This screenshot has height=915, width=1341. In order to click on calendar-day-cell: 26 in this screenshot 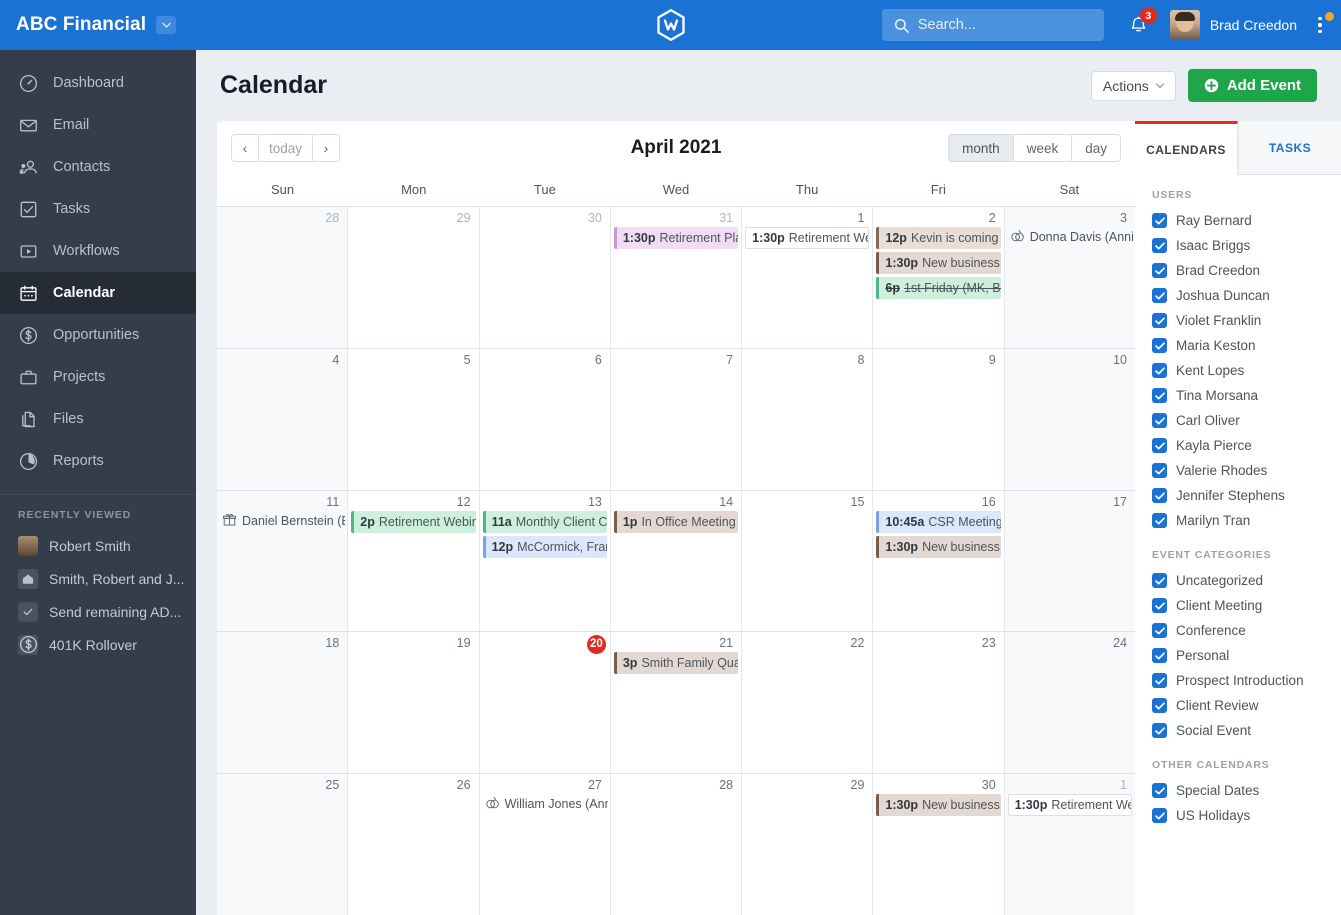, I will do `click(414, 844)`.